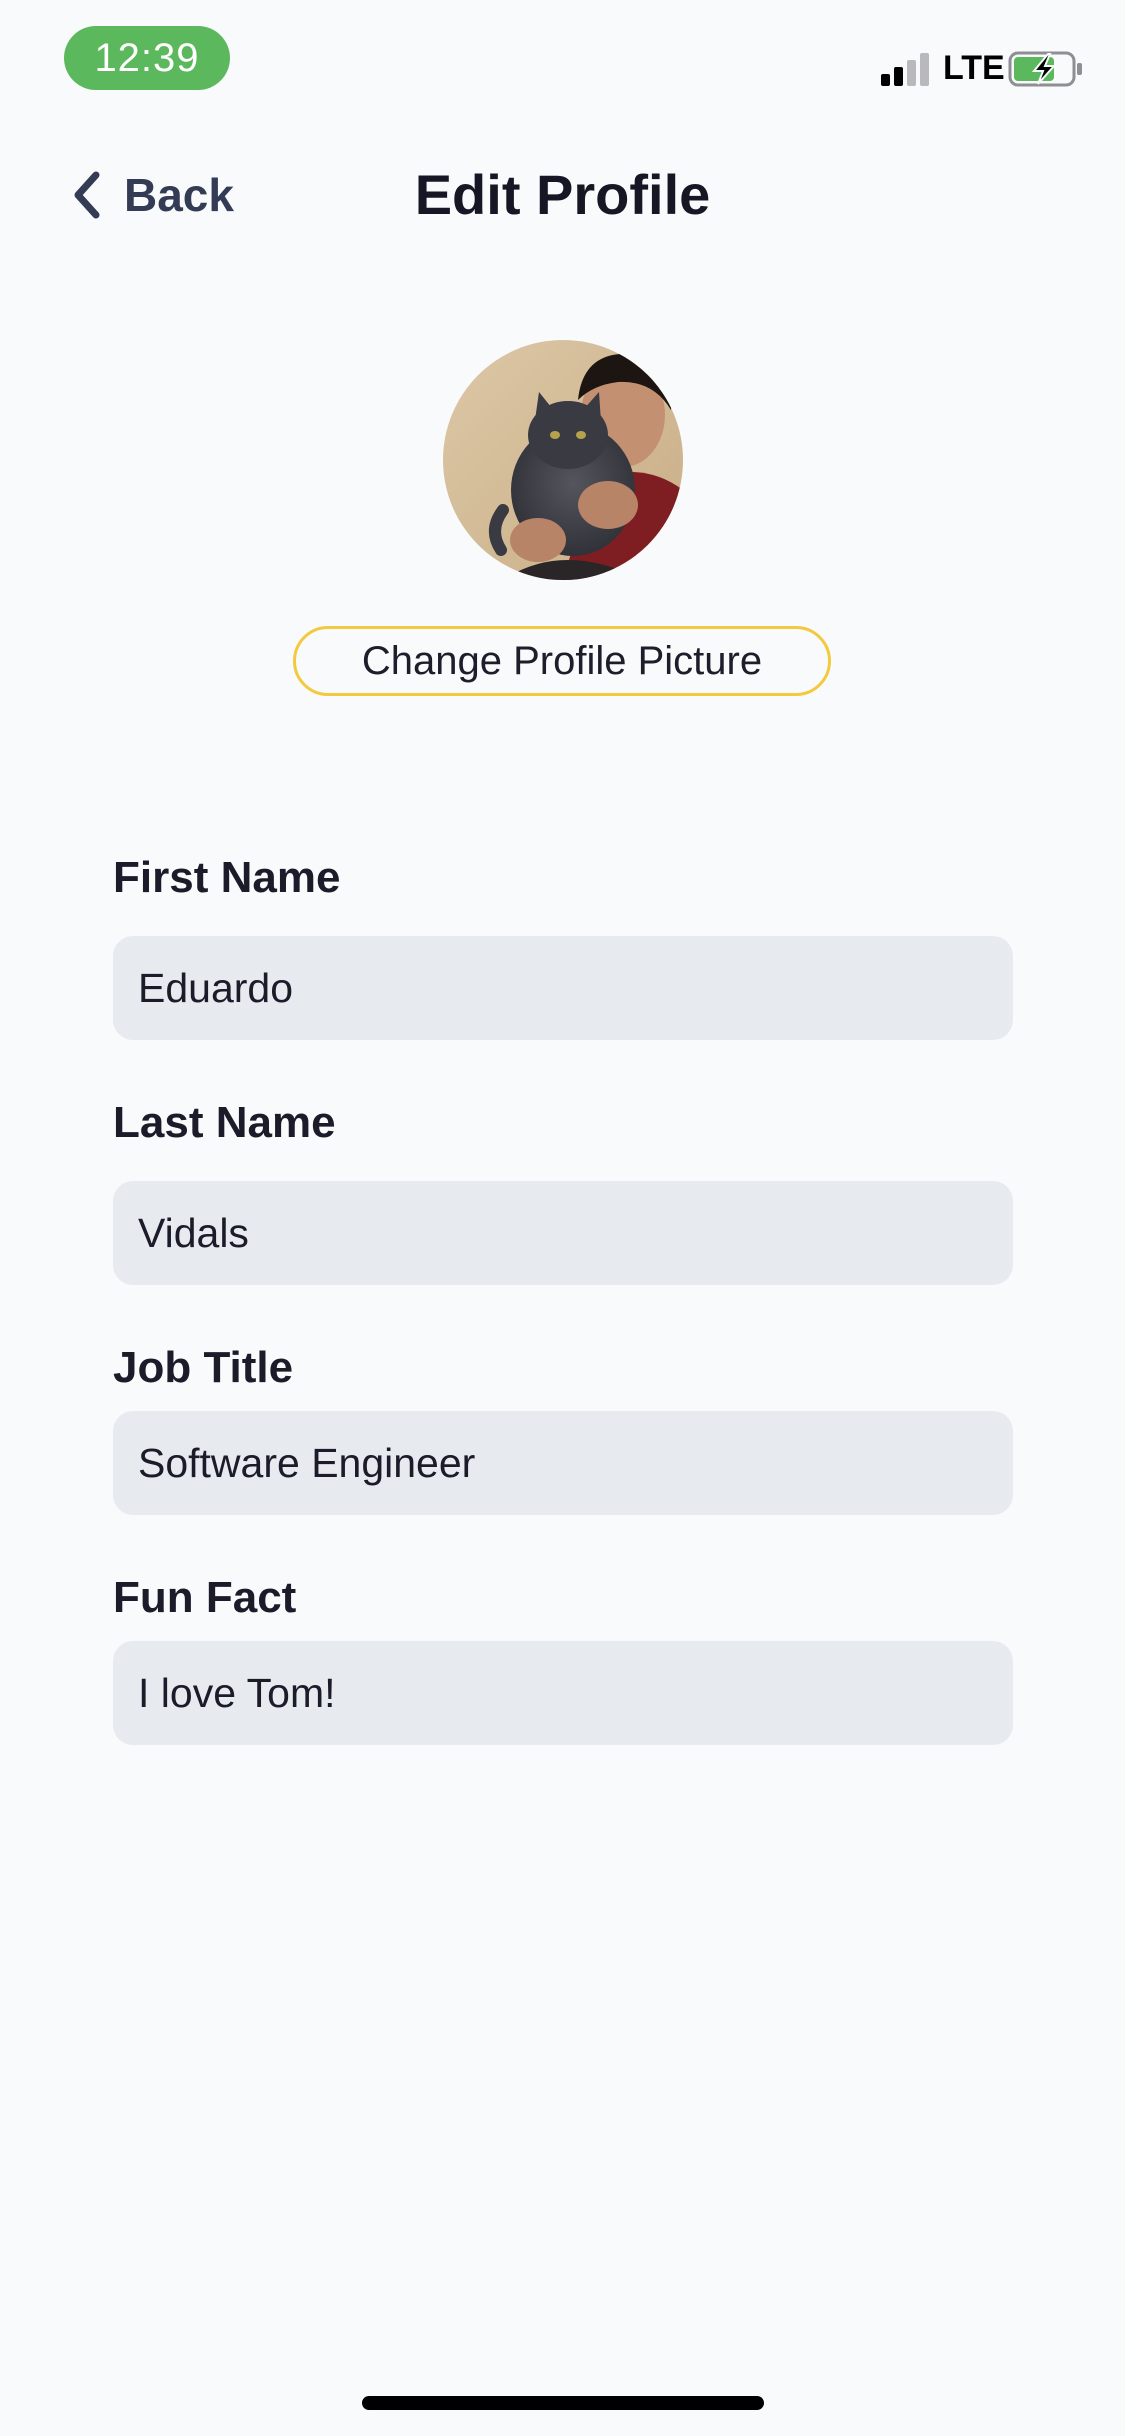 This screenshot has height=2436, width=1125. I want to click on first-name-label: First Name, so click(227, 877).